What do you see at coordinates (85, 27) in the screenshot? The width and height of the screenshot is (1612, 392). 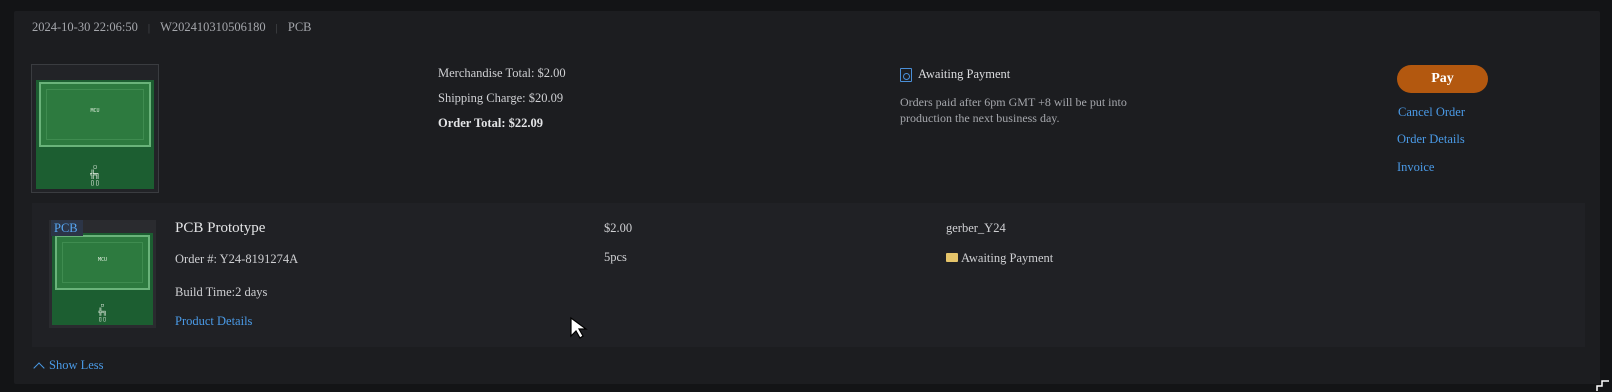 I see `order-datetime: 2024-10-30 22:06:50` at bounding box center [85, 27].